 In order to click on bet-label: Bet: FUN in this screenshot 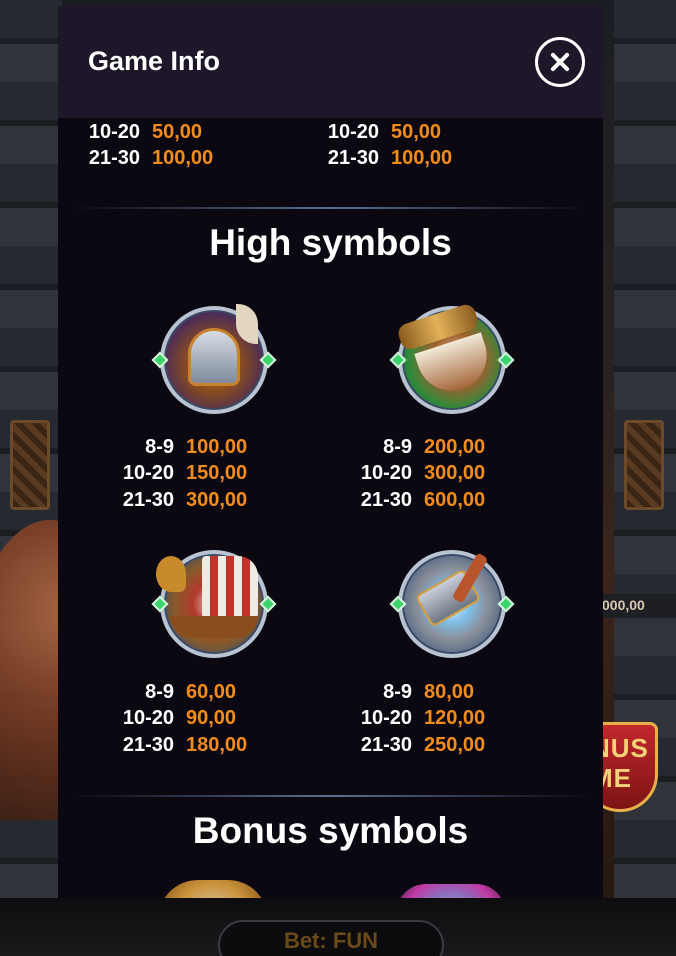, I will do `click(331, 940)`.